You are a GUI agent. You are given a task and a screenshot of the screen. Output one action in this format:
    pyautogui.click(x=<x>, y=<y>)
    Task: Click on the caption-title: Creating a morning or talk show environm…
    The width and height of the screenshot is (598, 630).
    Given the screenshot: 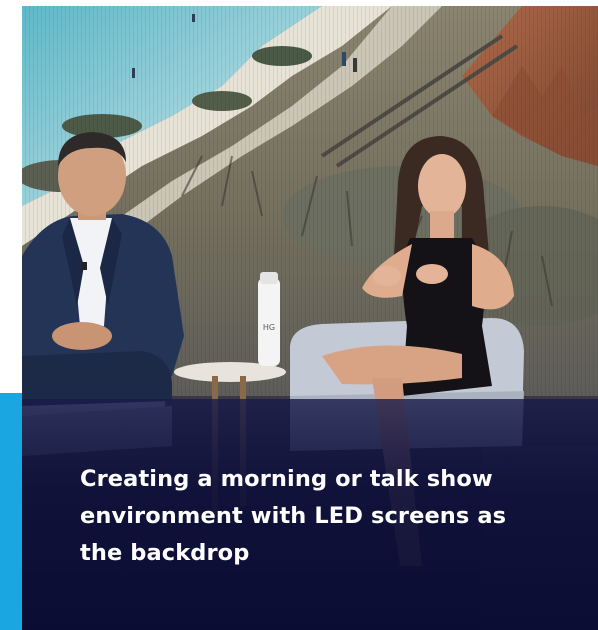 What is the action you would take?
    pyautogui.click(x=293, y=516)
    